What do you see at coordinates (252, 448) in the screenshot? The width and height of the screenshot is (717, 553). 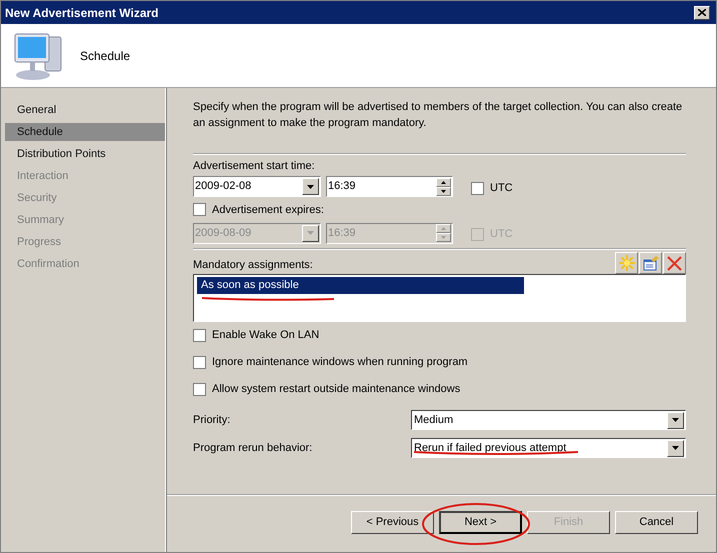 I see `rerun-label: Program rerun behavior:` at bounding box center [252, 448].